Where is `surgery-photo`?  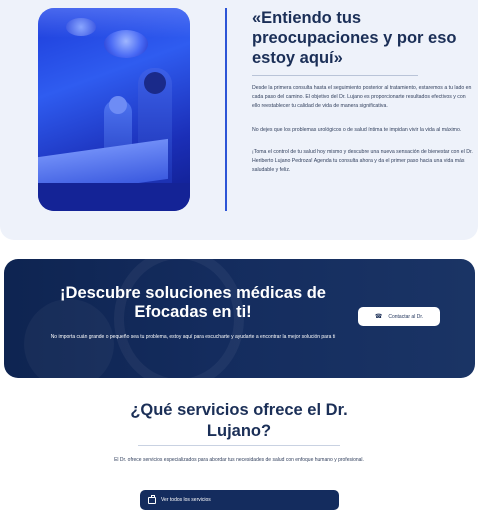 surgery-photo is located at coordinates (114, 109).